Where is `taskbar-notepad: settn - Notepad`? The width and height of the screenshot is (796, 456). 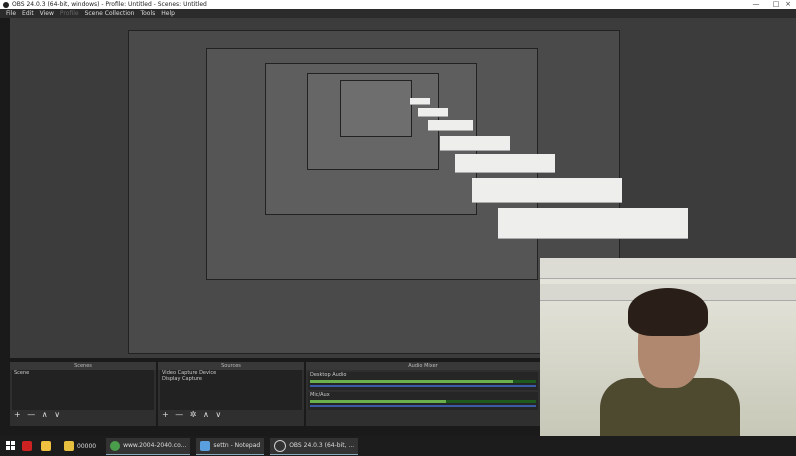 taskbar-notepad: settn - Notepad is located at coordinates (230, 446).